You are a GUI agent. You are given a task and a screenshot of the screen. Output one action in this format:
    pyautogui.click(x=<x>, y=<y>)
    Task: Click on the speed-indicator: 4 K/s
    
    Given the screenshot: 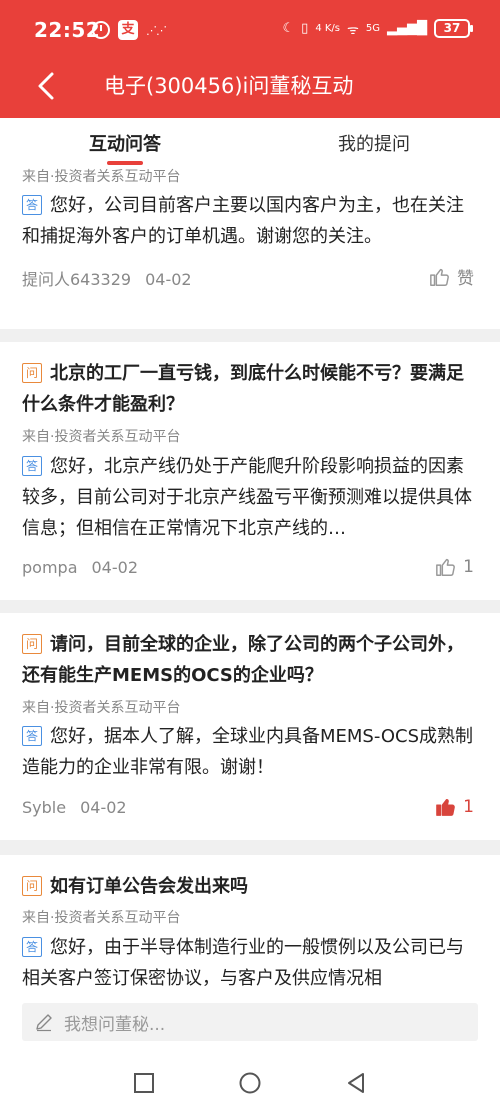 What is the action you would take?
    pyautogui.click(x=327, y=28)
    